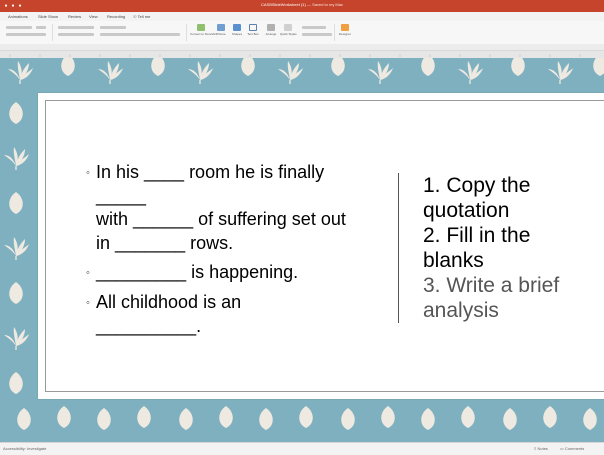 The height and width of the screenshot is (455, 604). Describe the element at coordinates (113, 27) in the screenshot. I see `list-controls` at that location.